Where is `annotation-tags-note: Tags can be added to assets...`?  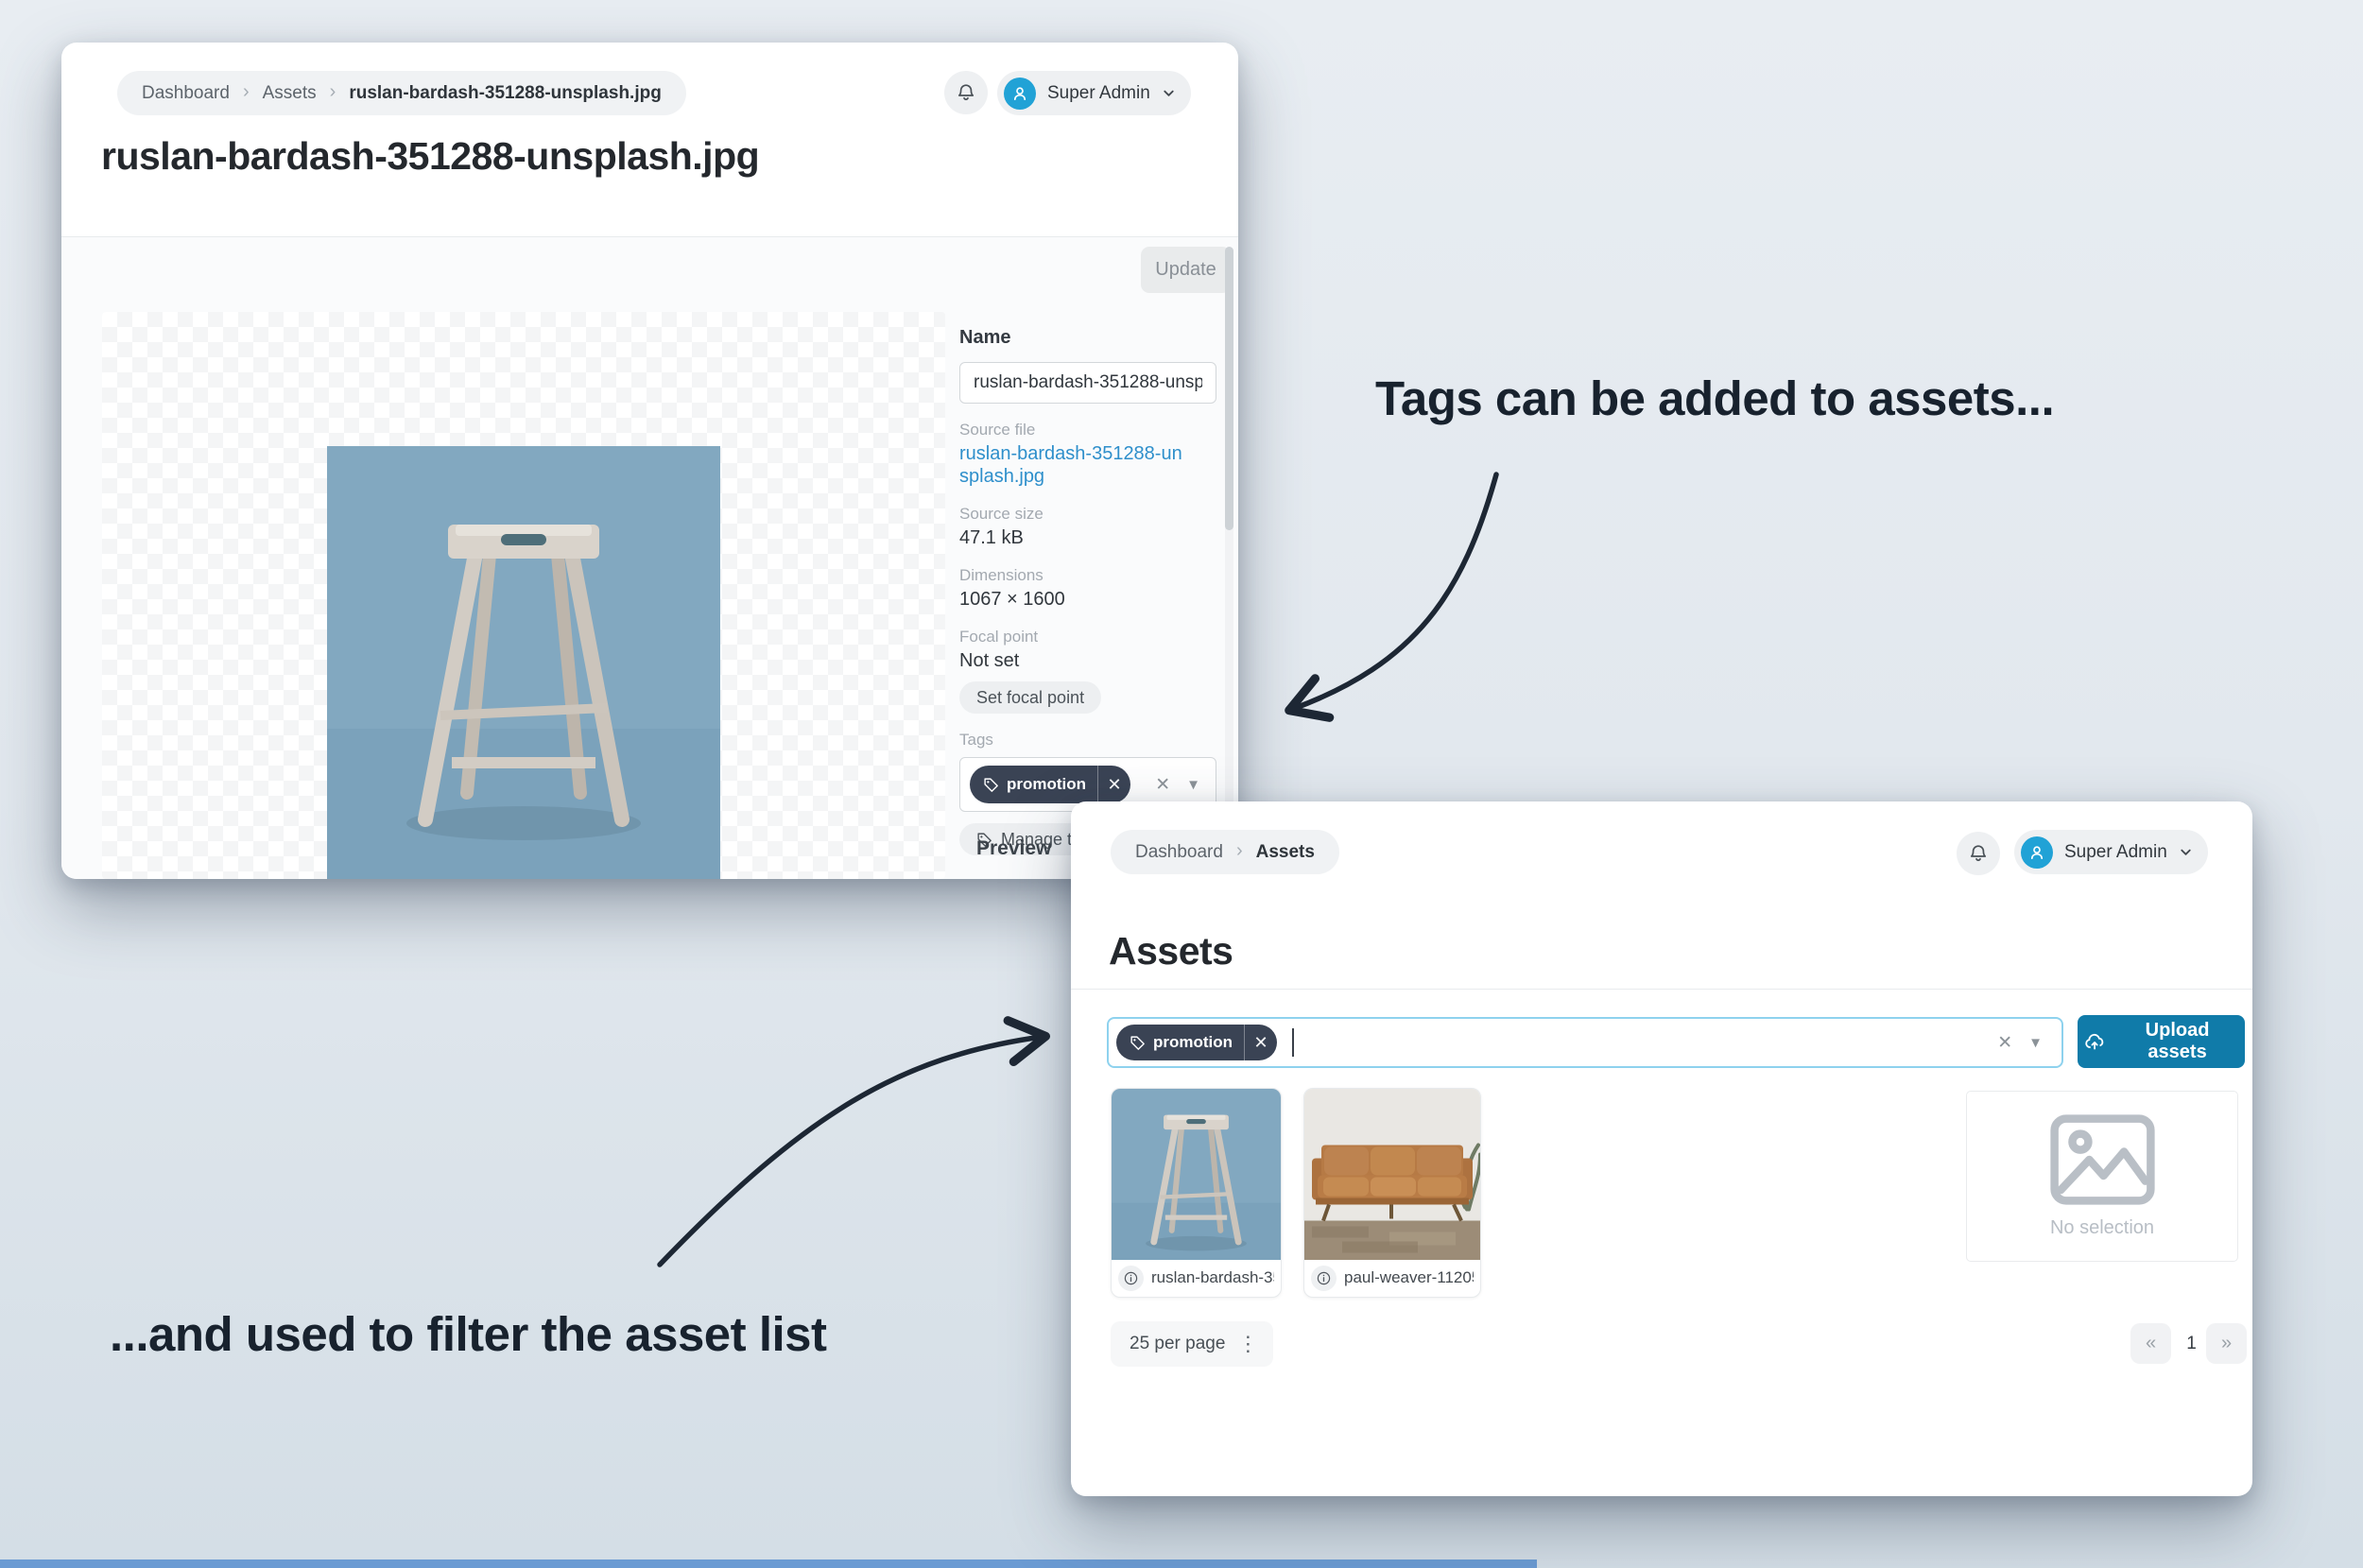
annotation-tags-note: Tags can be added to assets... is located at coordinates (1715, 398).